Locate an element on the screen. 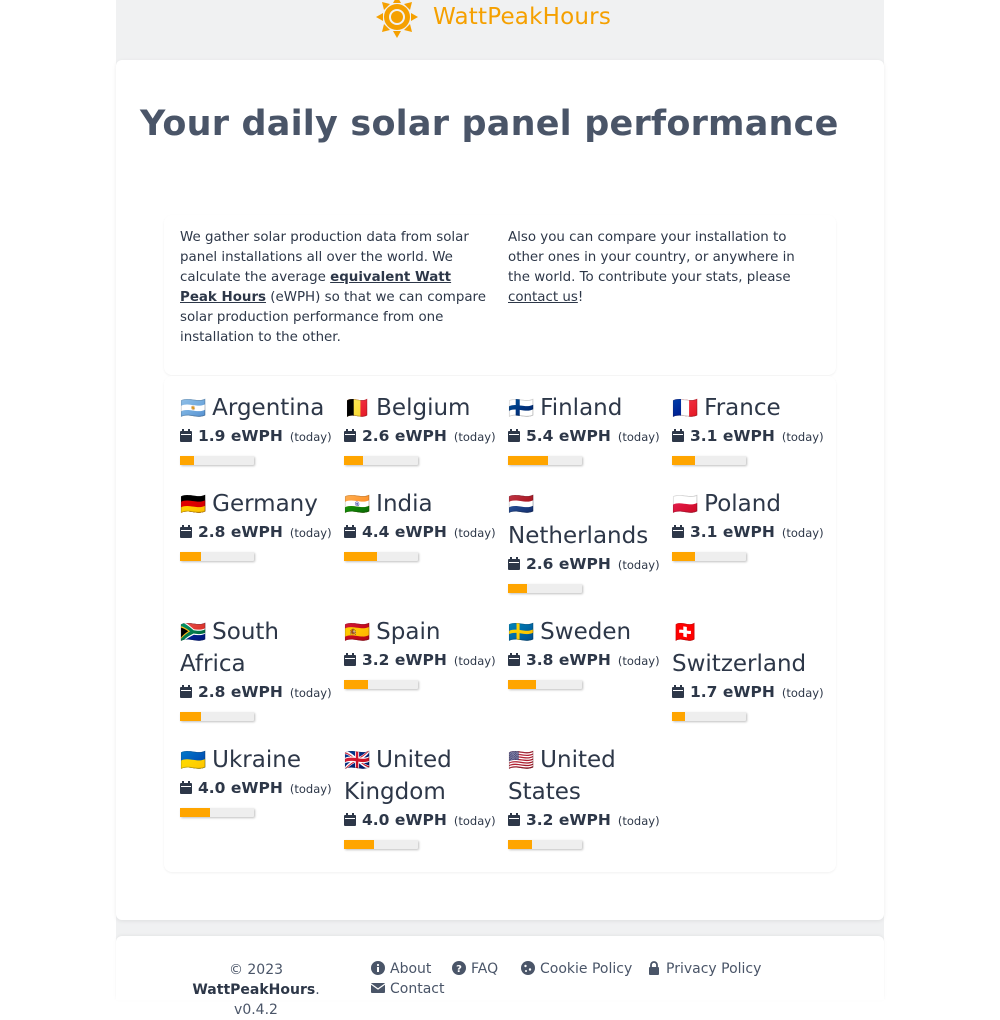  country-name: 🇮🇳 India is located at coordinates (422, 504).